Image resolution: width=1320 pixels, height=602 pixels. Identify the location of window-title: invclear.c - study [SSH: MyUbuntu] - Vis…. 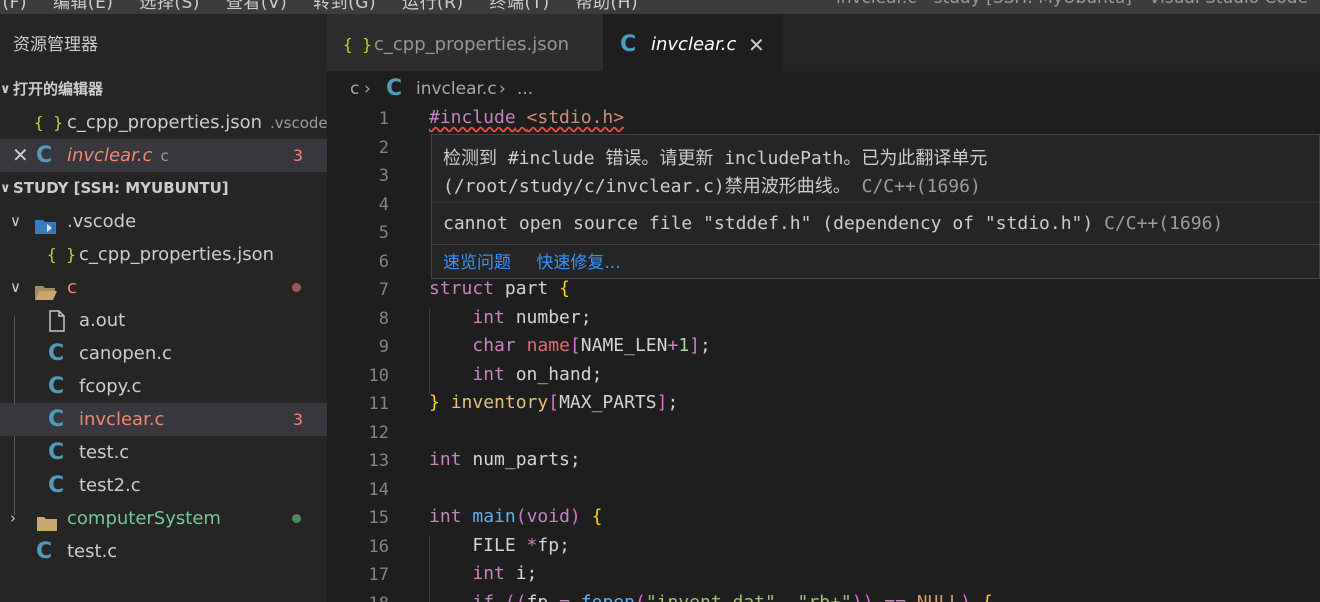
(1072, 4).